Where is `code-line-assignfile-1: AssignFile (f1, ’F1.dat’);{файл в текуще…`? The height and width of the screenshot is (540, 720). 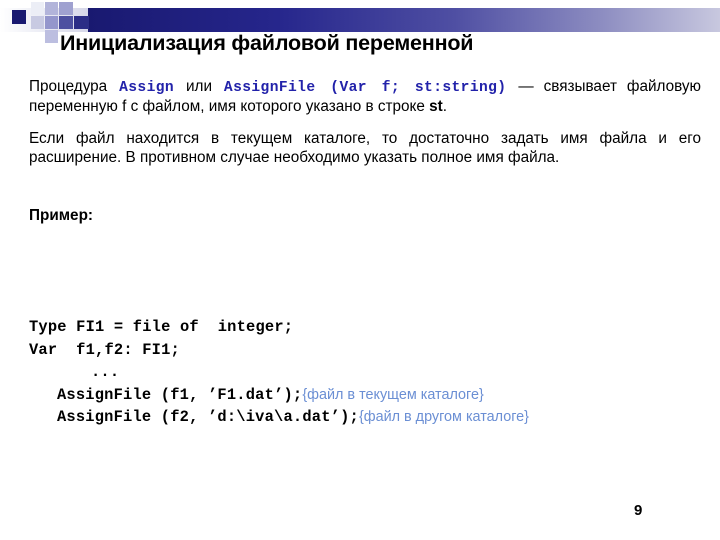 code-line-assignfile-1: AssignFile (f1, ’F1.dat’);{файл в текуще… is located at coordinates (369, 395).